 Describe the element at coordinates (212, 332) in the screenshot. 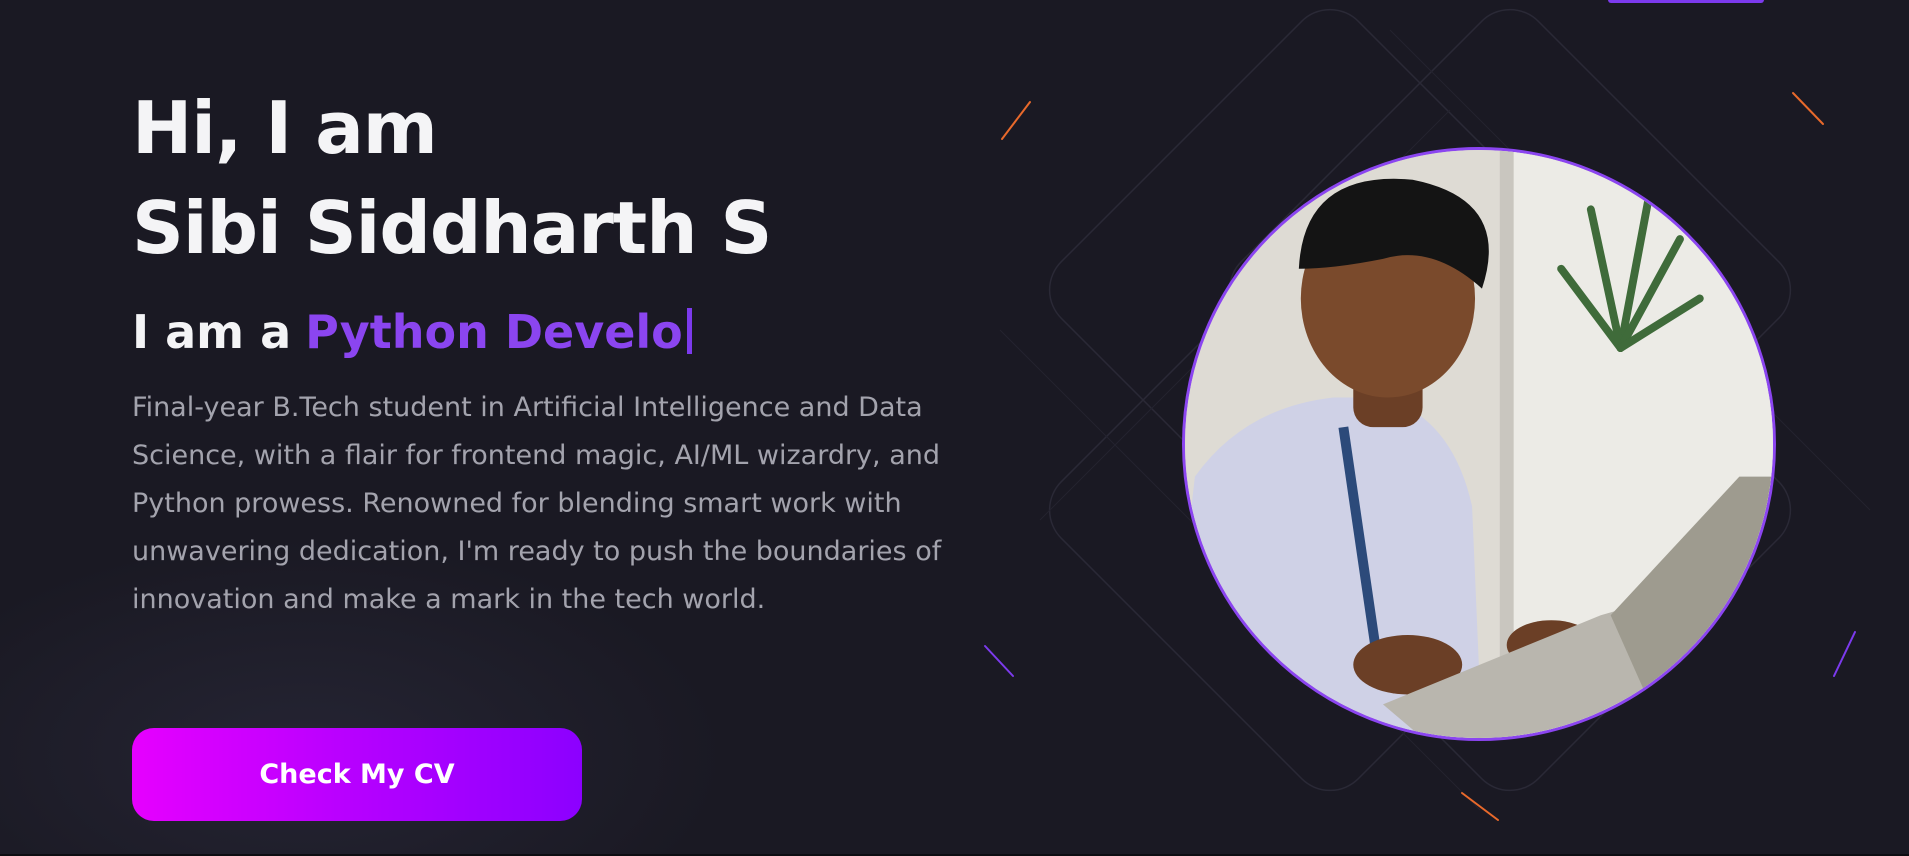

I see `role-prefix: I am a` at that location.